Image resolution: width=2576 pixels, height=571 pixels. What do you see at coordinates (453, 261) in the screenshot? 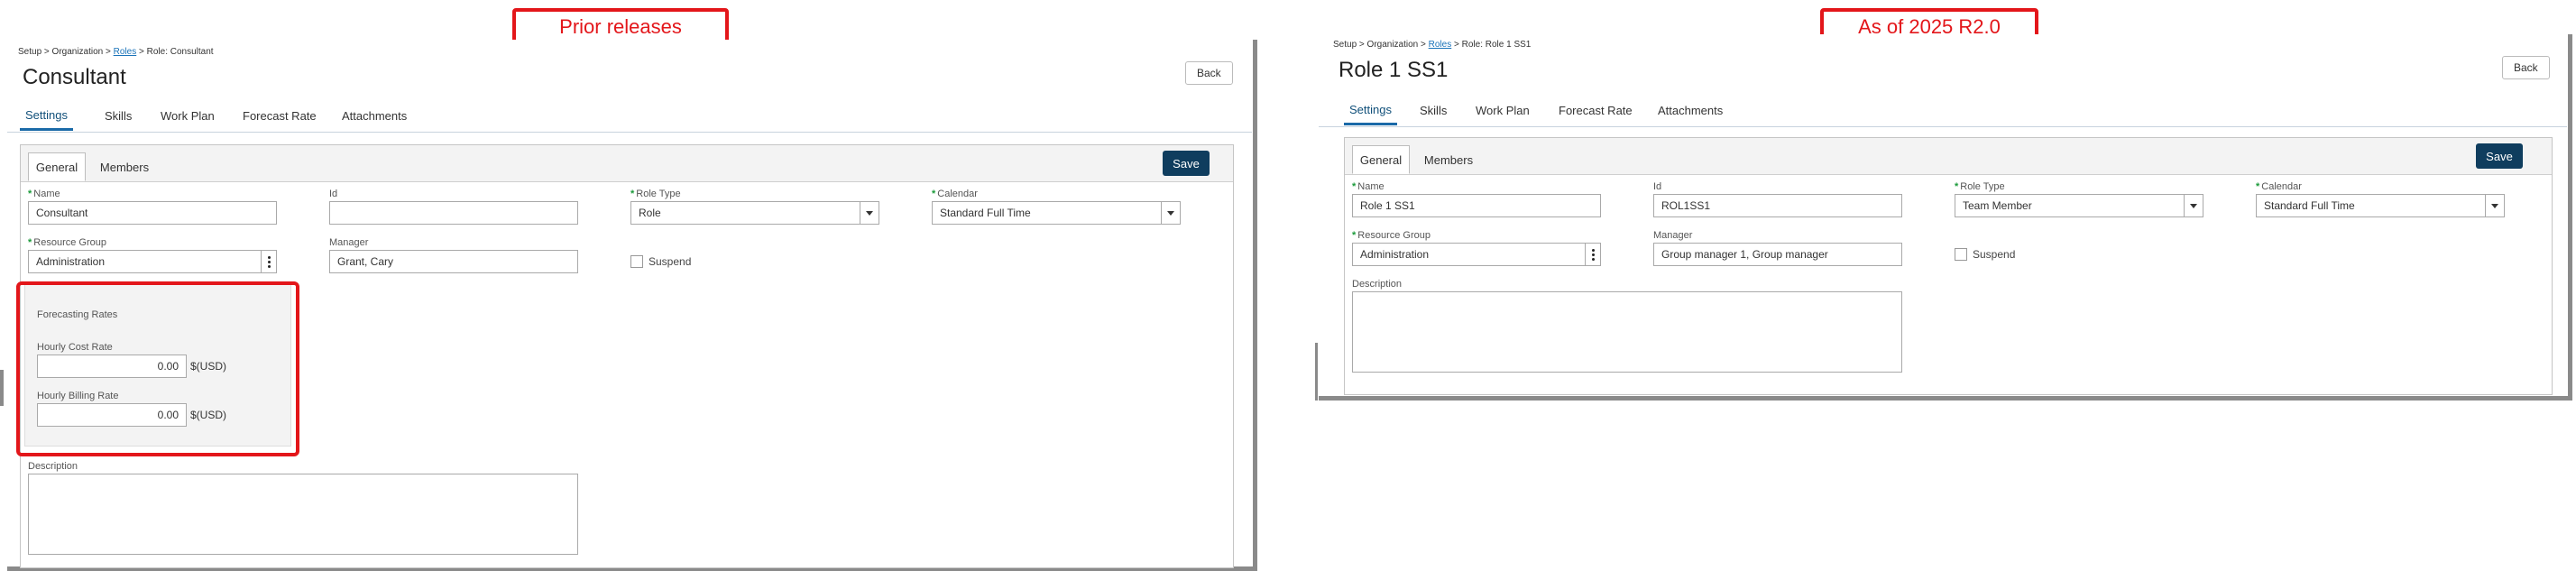
I see `manager-field: Grant, Cary` at bounding box center [453, 261].